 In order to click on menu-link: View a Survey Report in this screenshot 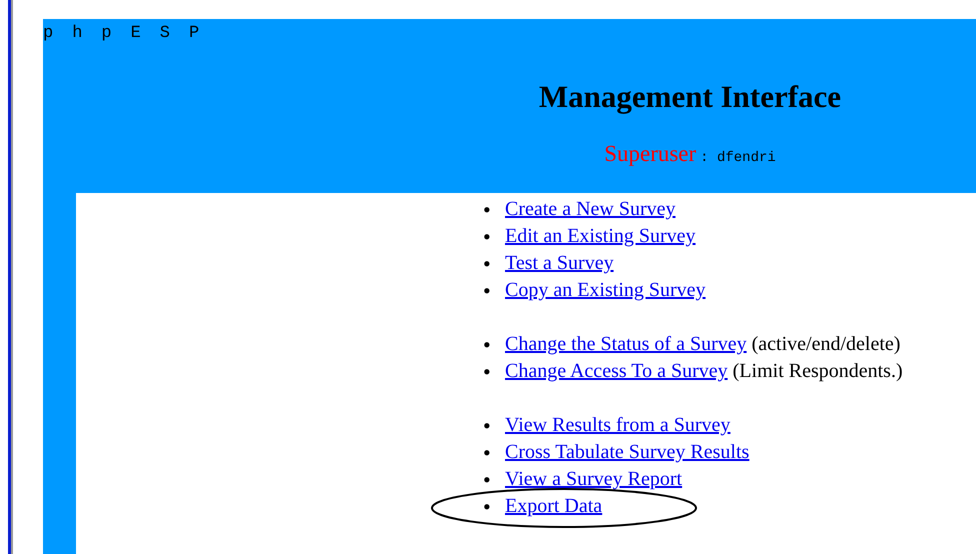, I will do `click(593, 479)`.